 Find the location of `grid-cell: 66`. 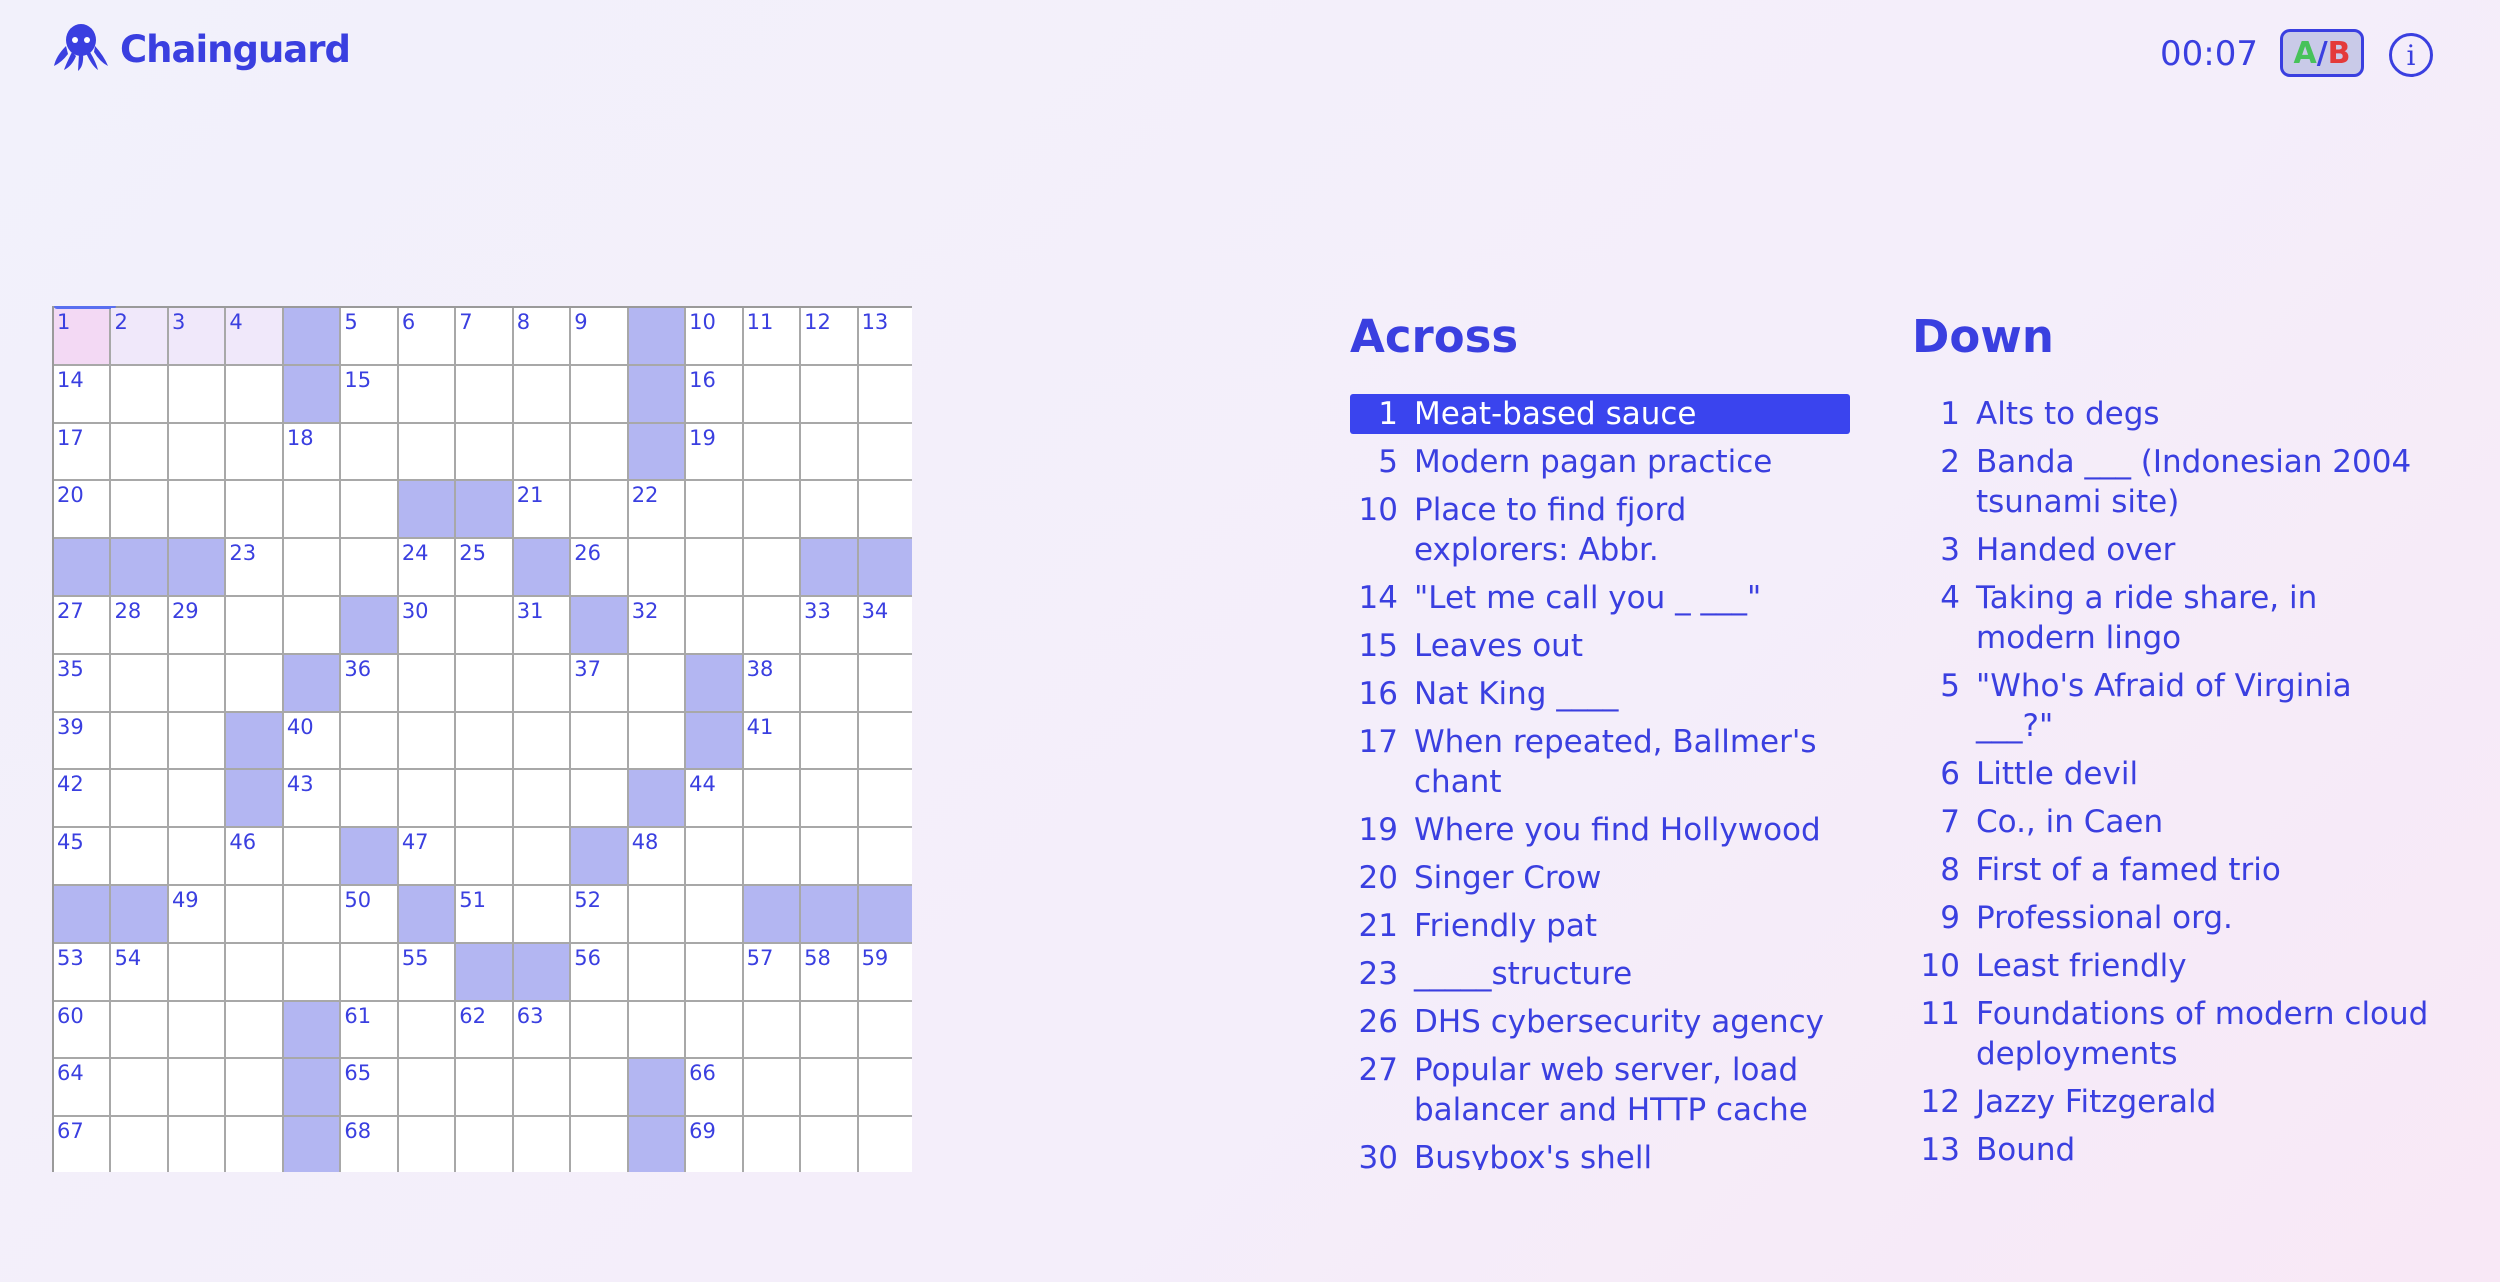

grid-cell: 66 is located at coordinates (715, 1088).